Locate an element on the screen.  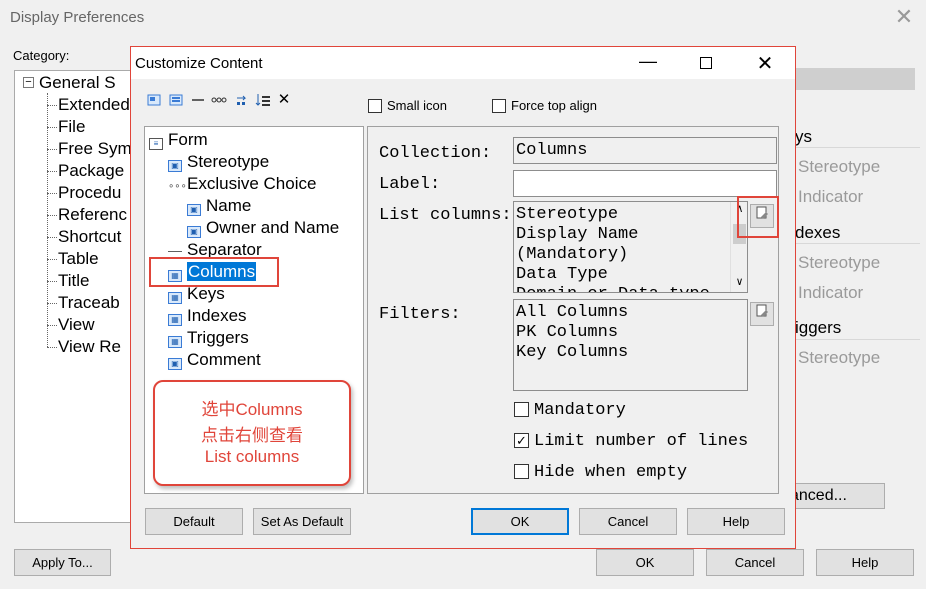
add-item-icon is located at coordinates (154, 100).